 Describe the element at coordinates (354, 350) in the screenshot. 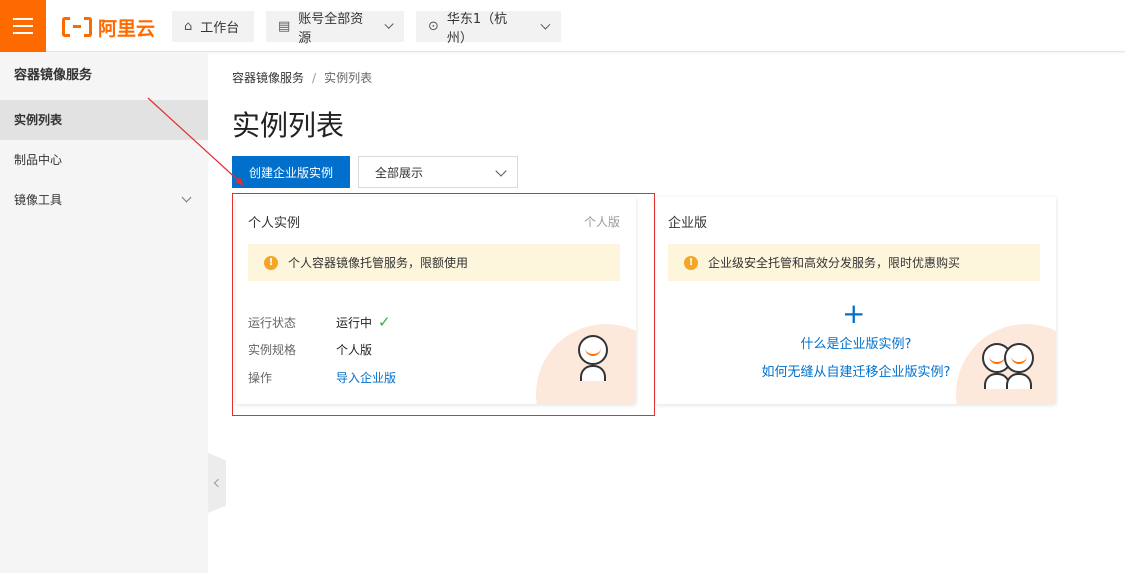

I see `spec-value: 个人版` at that location.